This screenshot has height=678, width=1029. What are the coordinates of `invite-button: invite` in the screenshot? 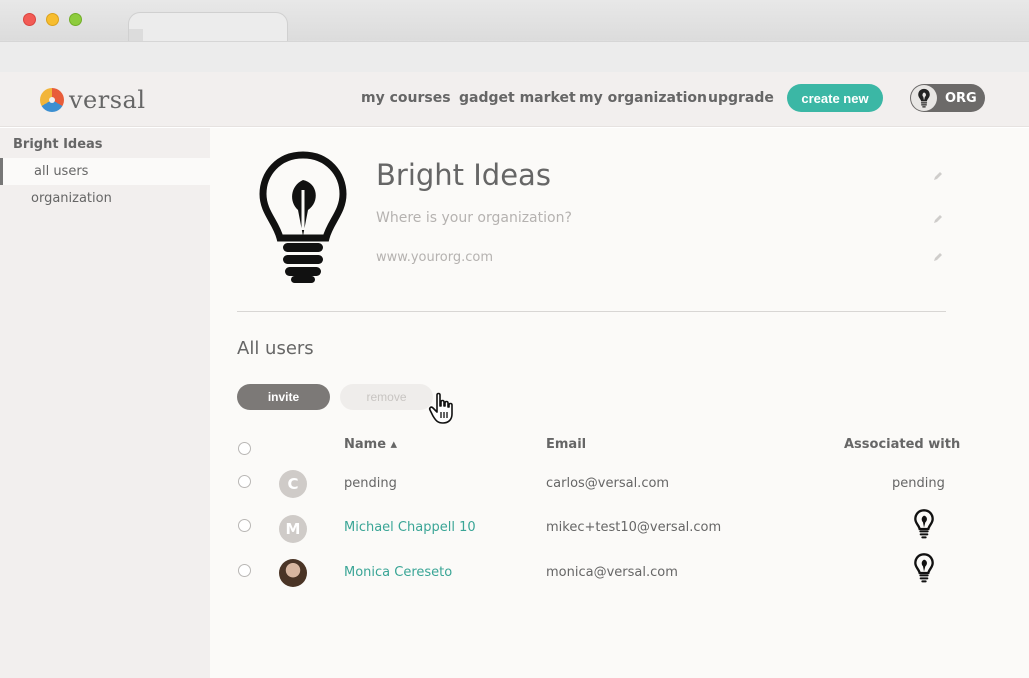 It's located at (283, 397).